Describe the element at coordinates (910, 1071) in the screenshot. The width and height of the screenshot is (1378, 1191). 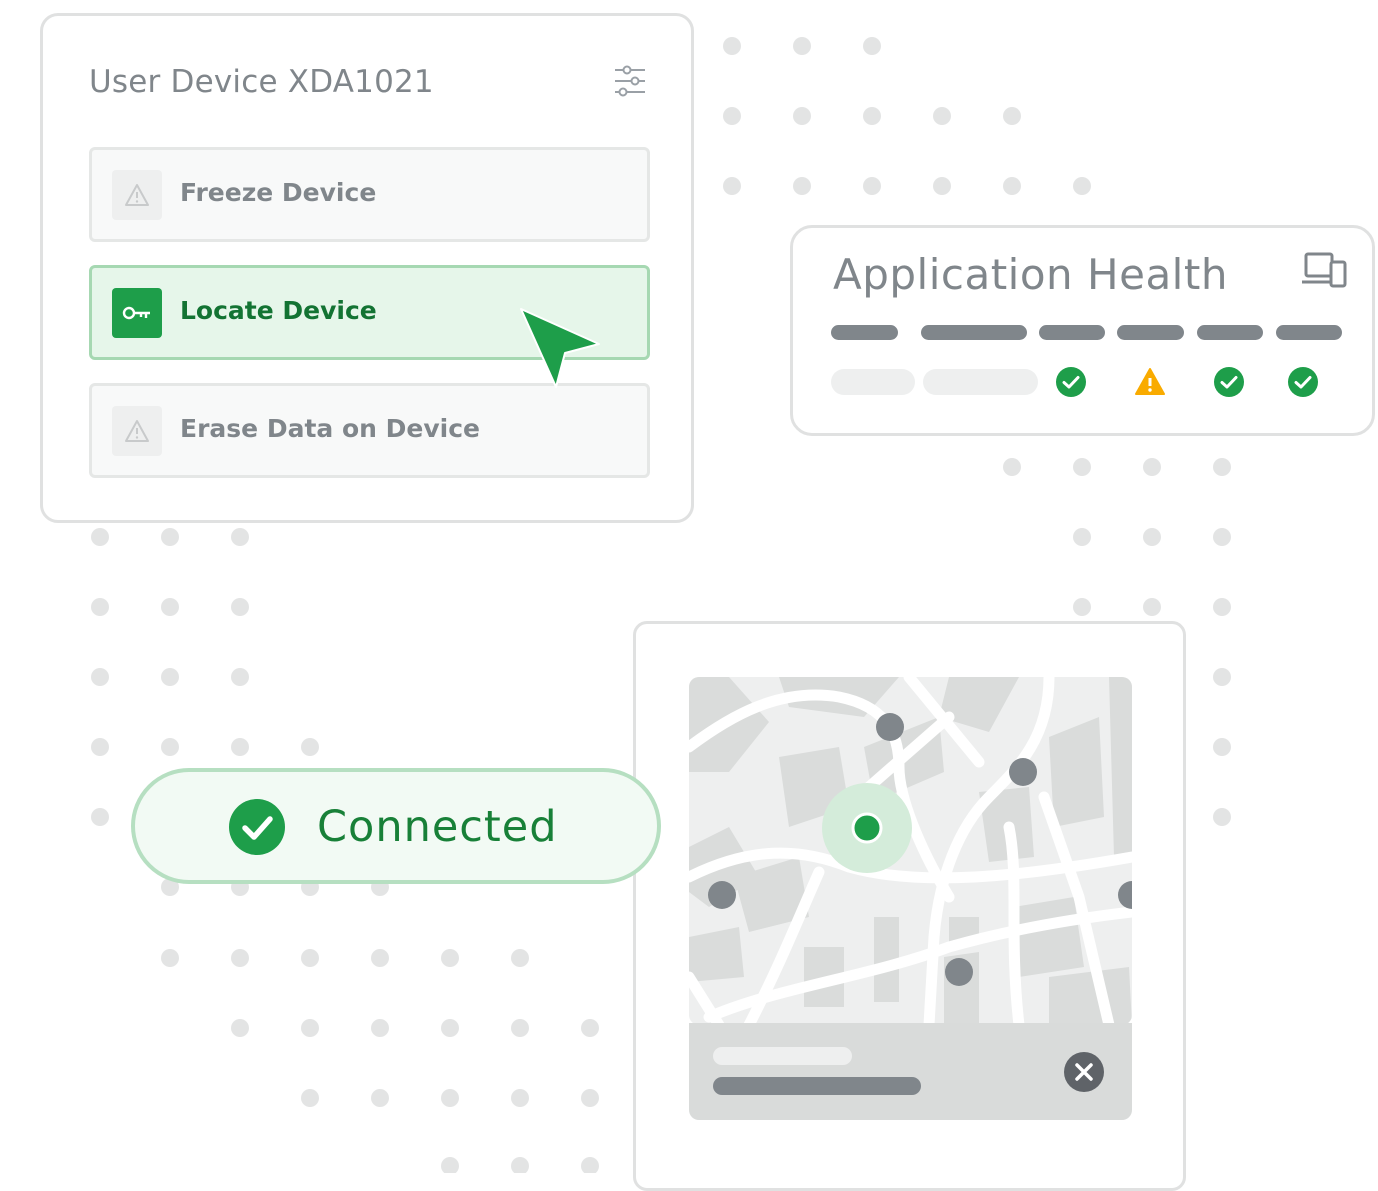
I see `map-info-panel` at that location.